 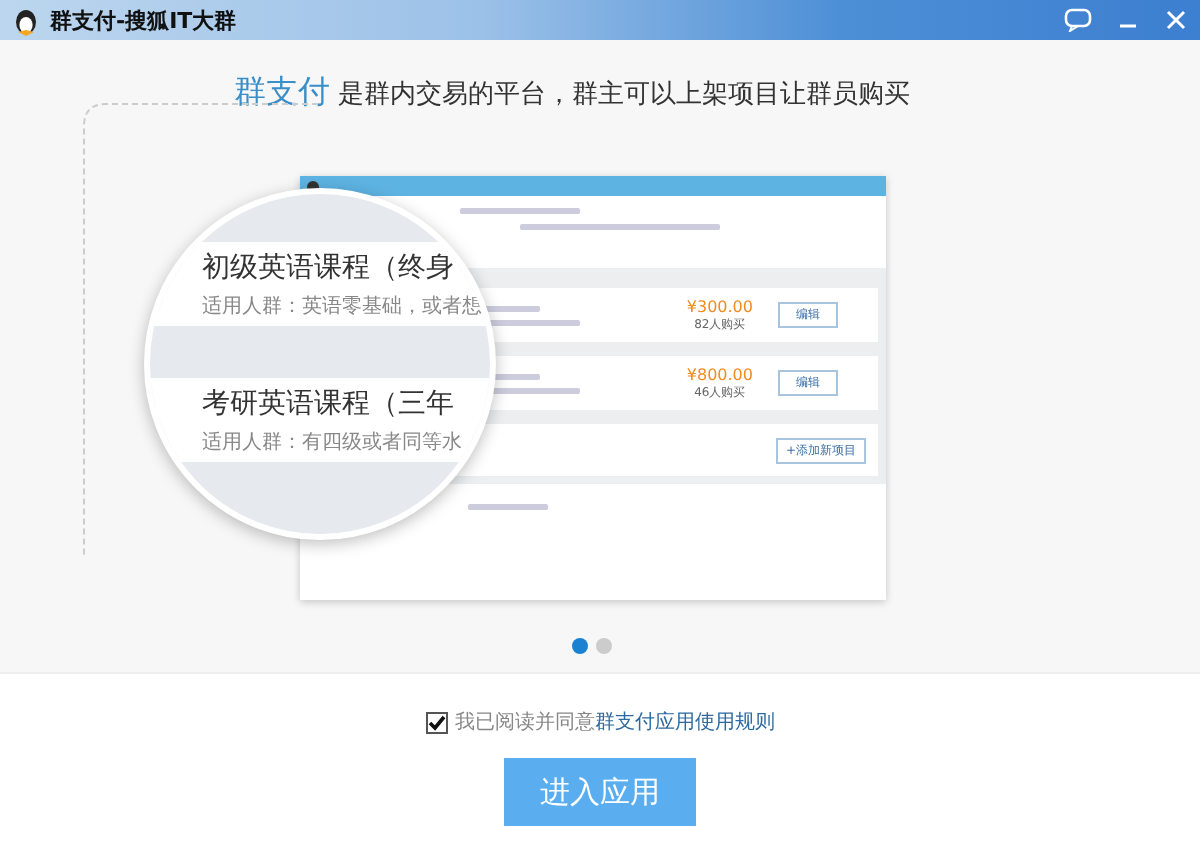 I want to click on close-icon, so click(x=1176, y=20).